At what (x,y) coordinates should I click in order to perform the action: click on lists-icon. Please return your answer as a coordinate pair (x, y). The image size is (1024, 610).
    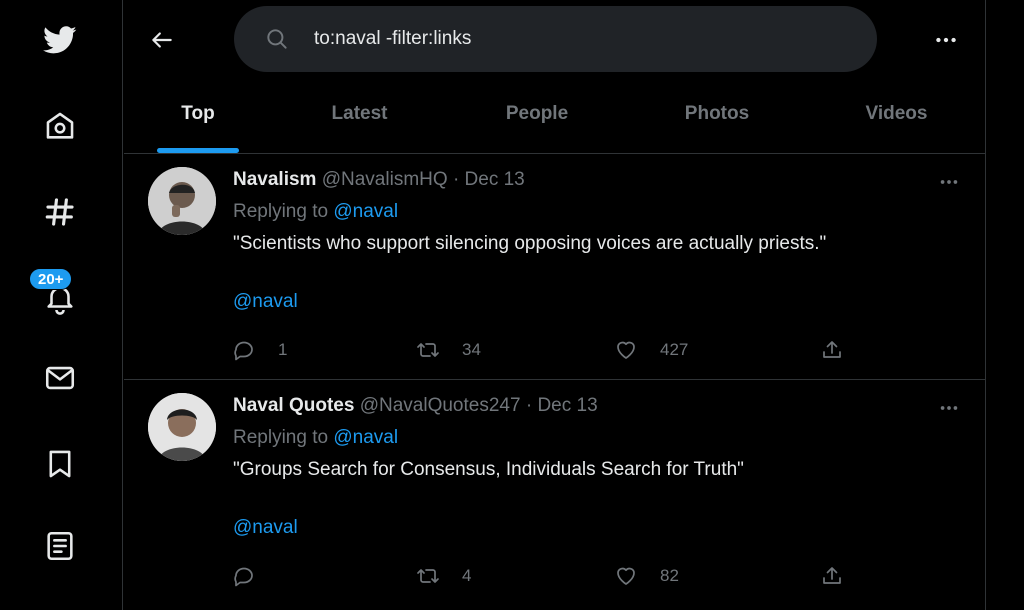
    Looking at the image, I should click on (60, 546).